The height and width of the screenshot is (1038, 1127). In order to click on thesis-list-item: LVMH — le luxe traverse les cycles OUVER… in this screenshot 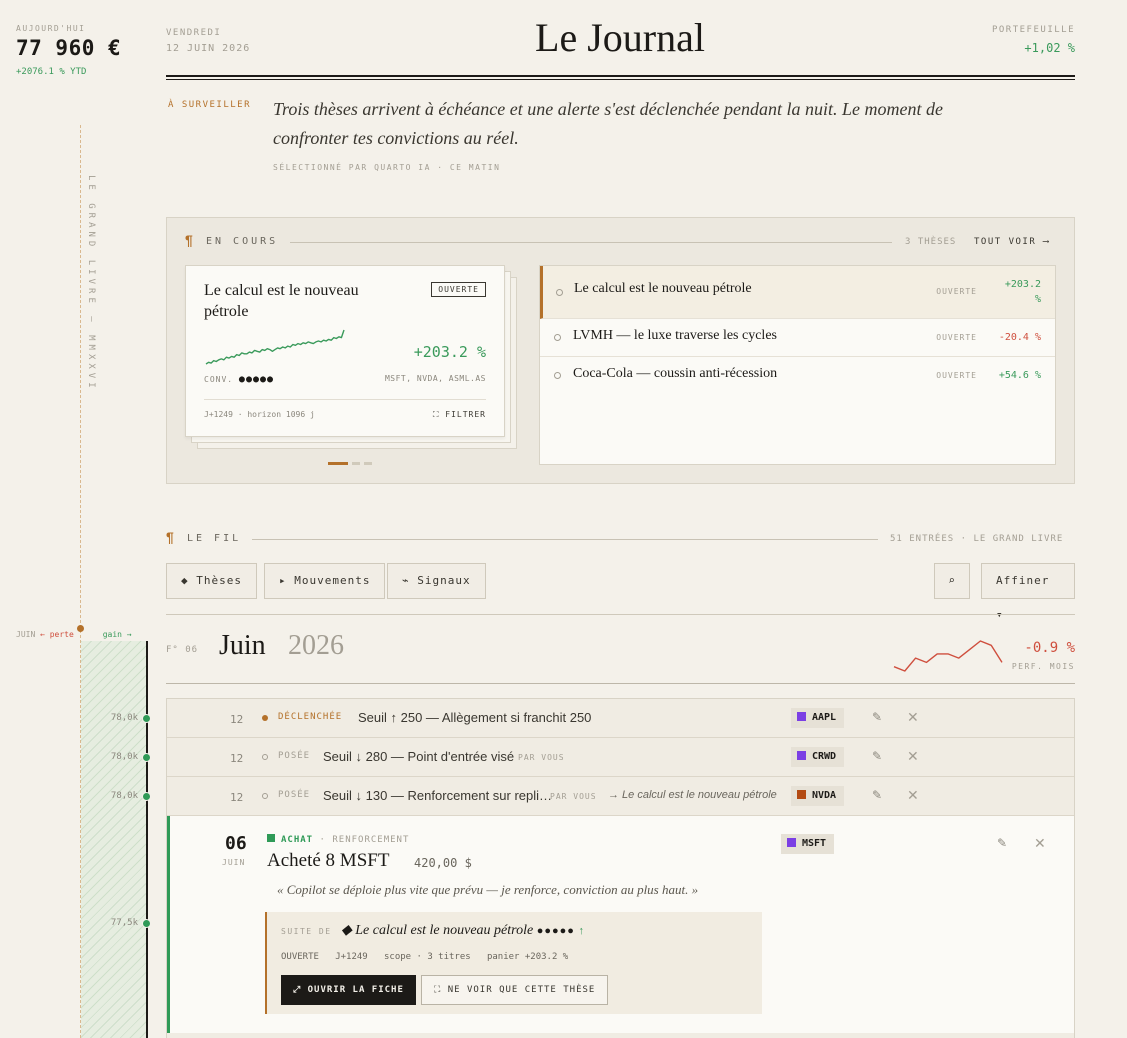, I will do `click(797, 338)`.